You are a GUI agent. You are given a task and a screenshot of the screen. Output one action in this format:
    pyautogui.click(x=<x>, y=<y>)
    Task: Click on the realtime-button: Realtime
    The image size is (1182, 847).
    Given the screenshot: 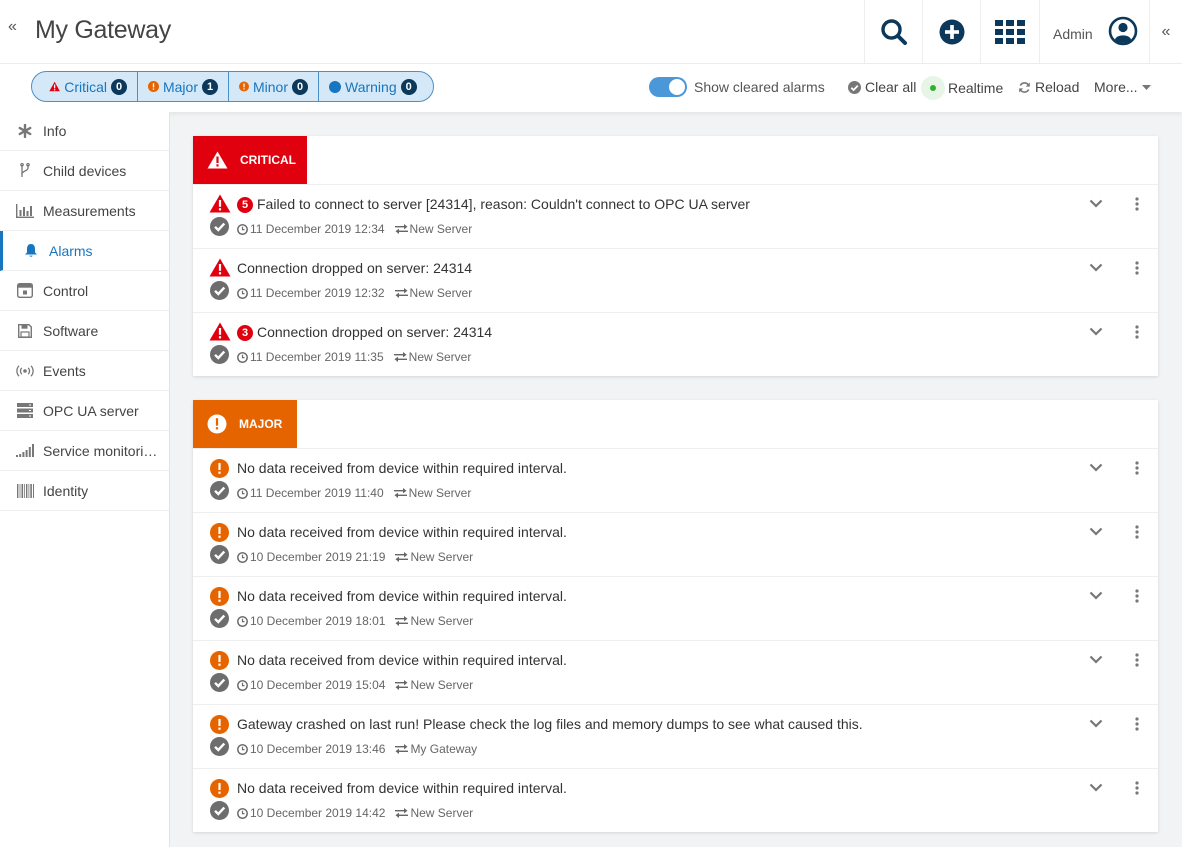 What is the action you would take?
    pyautogui.click(x=962, y=88)
    